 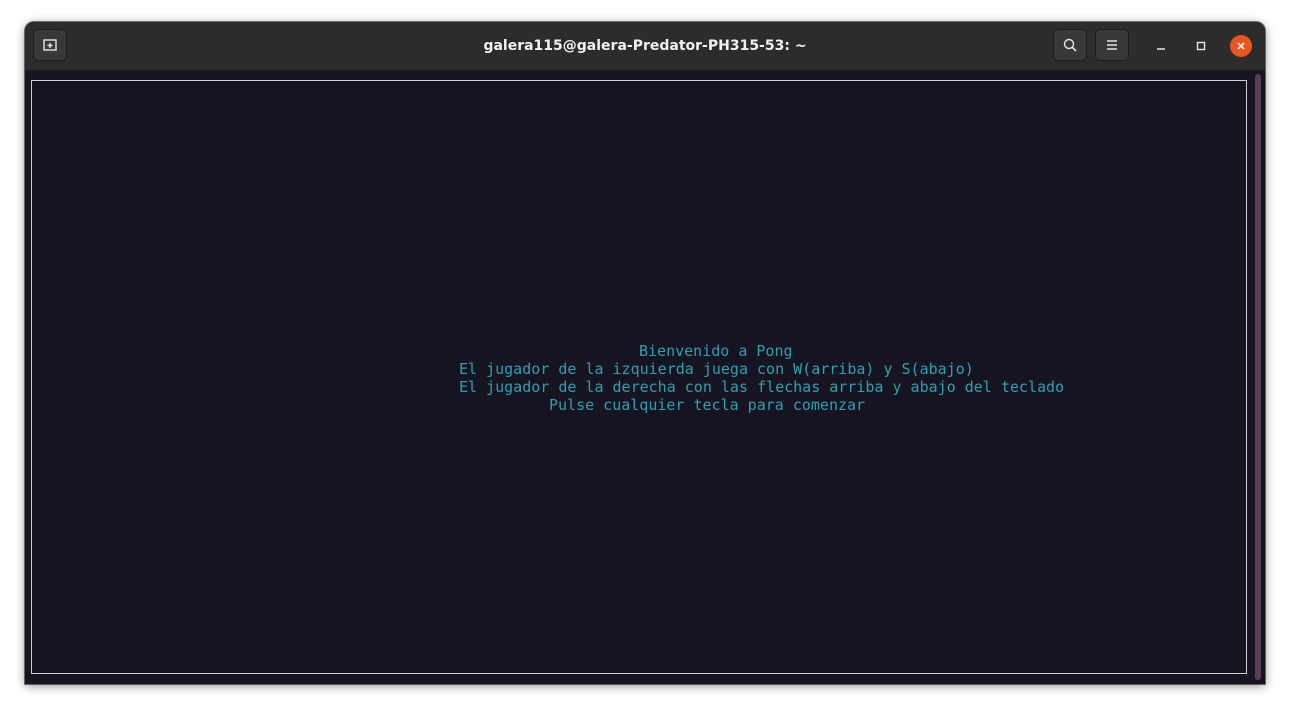 I want to click on new-tab-button, so click(x=50, y=45).